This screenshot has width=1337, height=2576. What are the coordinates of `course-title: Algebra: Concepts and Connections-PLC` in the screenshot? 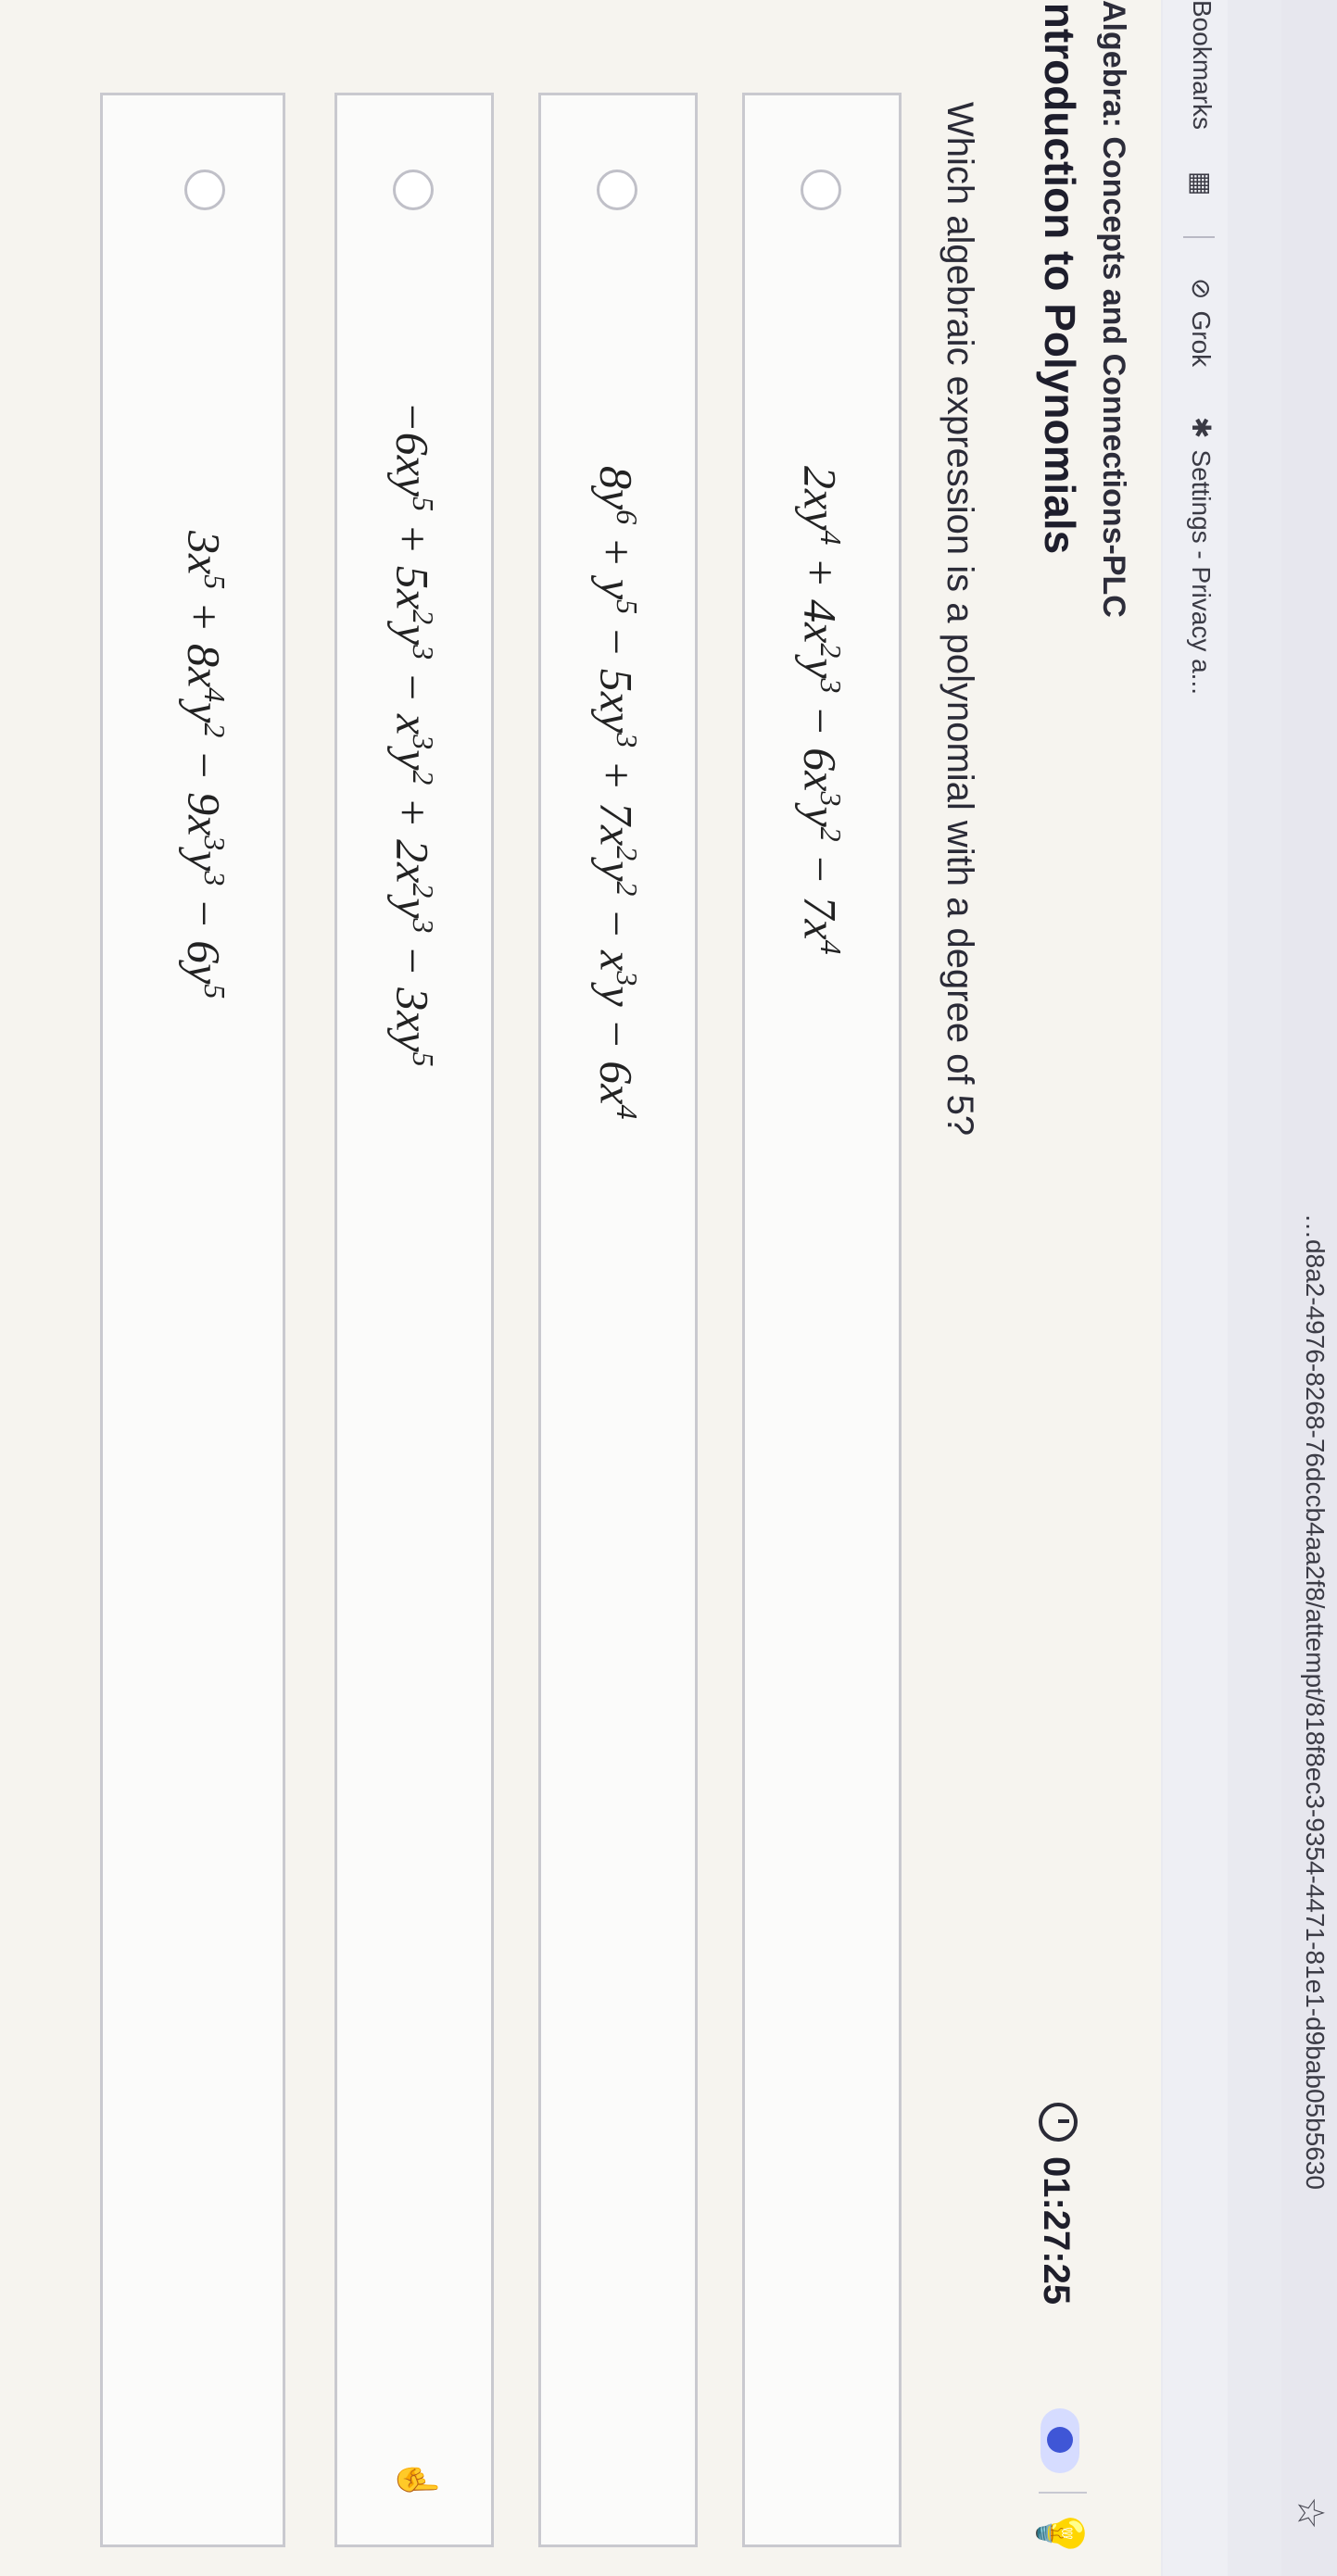 It's located at (1113, 309).